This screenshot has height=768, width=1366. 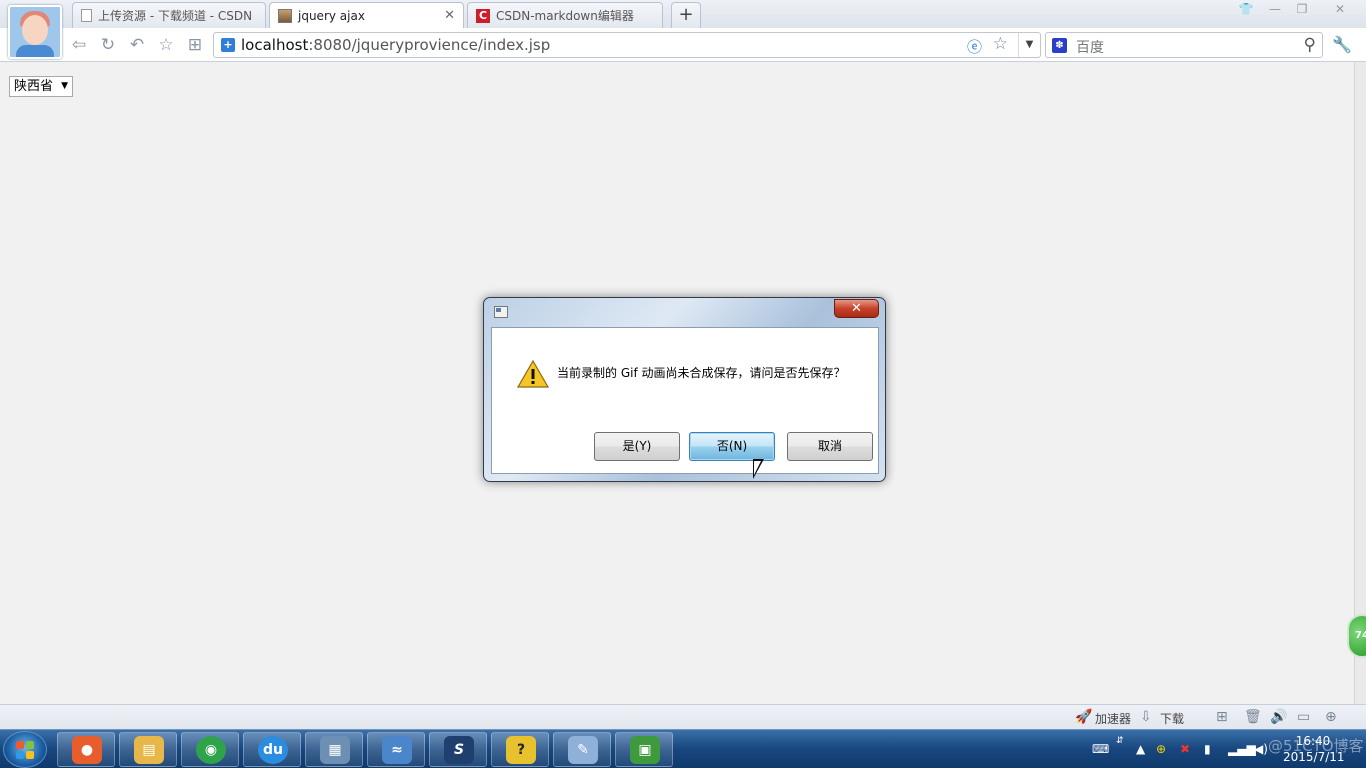 I want to click on tab-jquery-ajax: jquery ajax ✕, so click(x=366, y=15).